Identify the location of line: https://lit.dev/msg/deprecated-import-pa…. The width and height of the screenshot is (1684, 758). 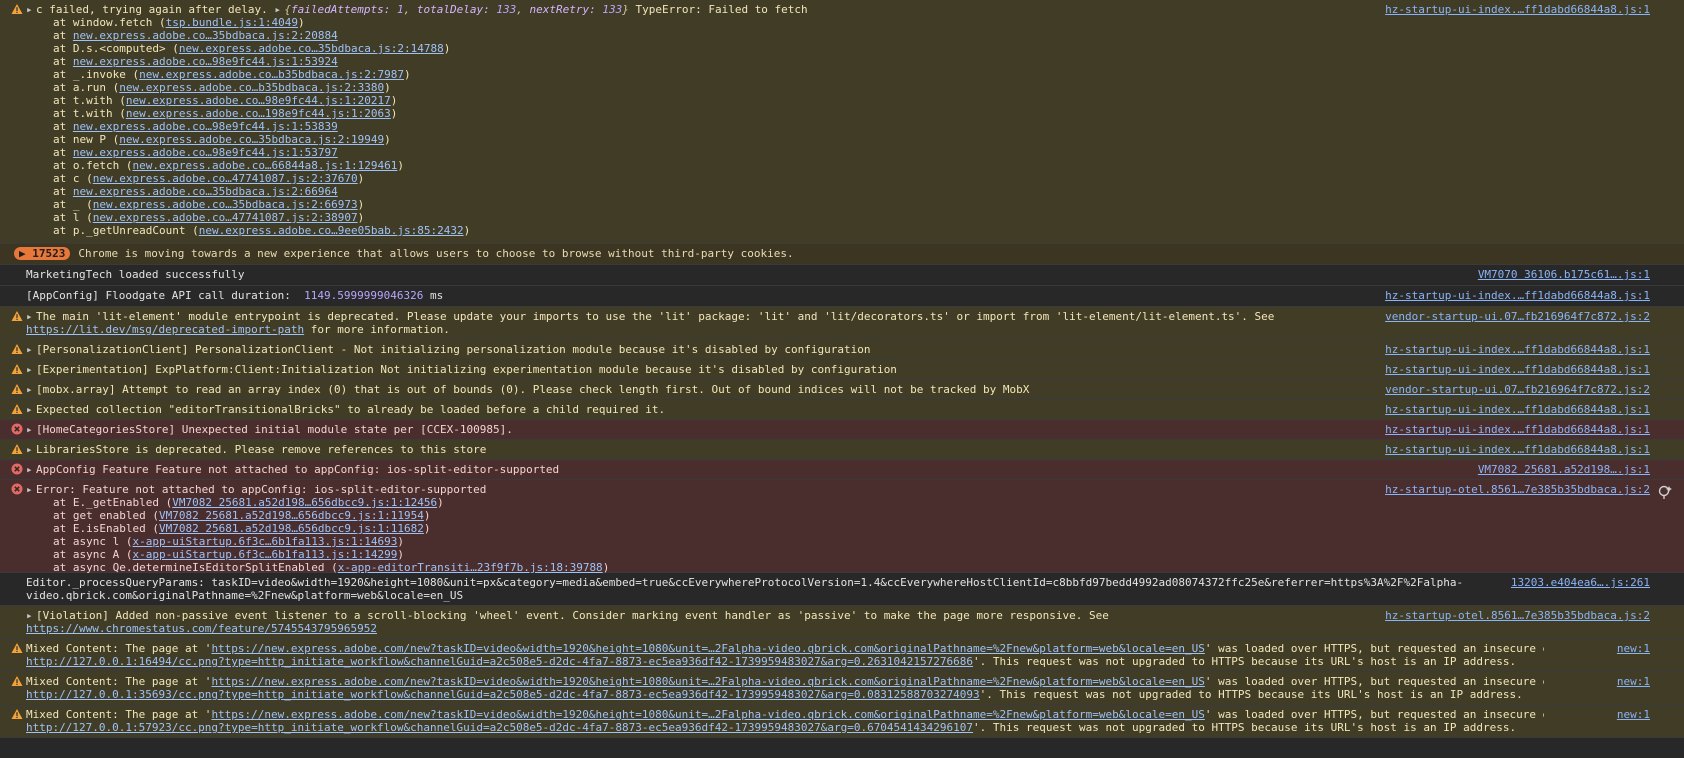
(785, 329).